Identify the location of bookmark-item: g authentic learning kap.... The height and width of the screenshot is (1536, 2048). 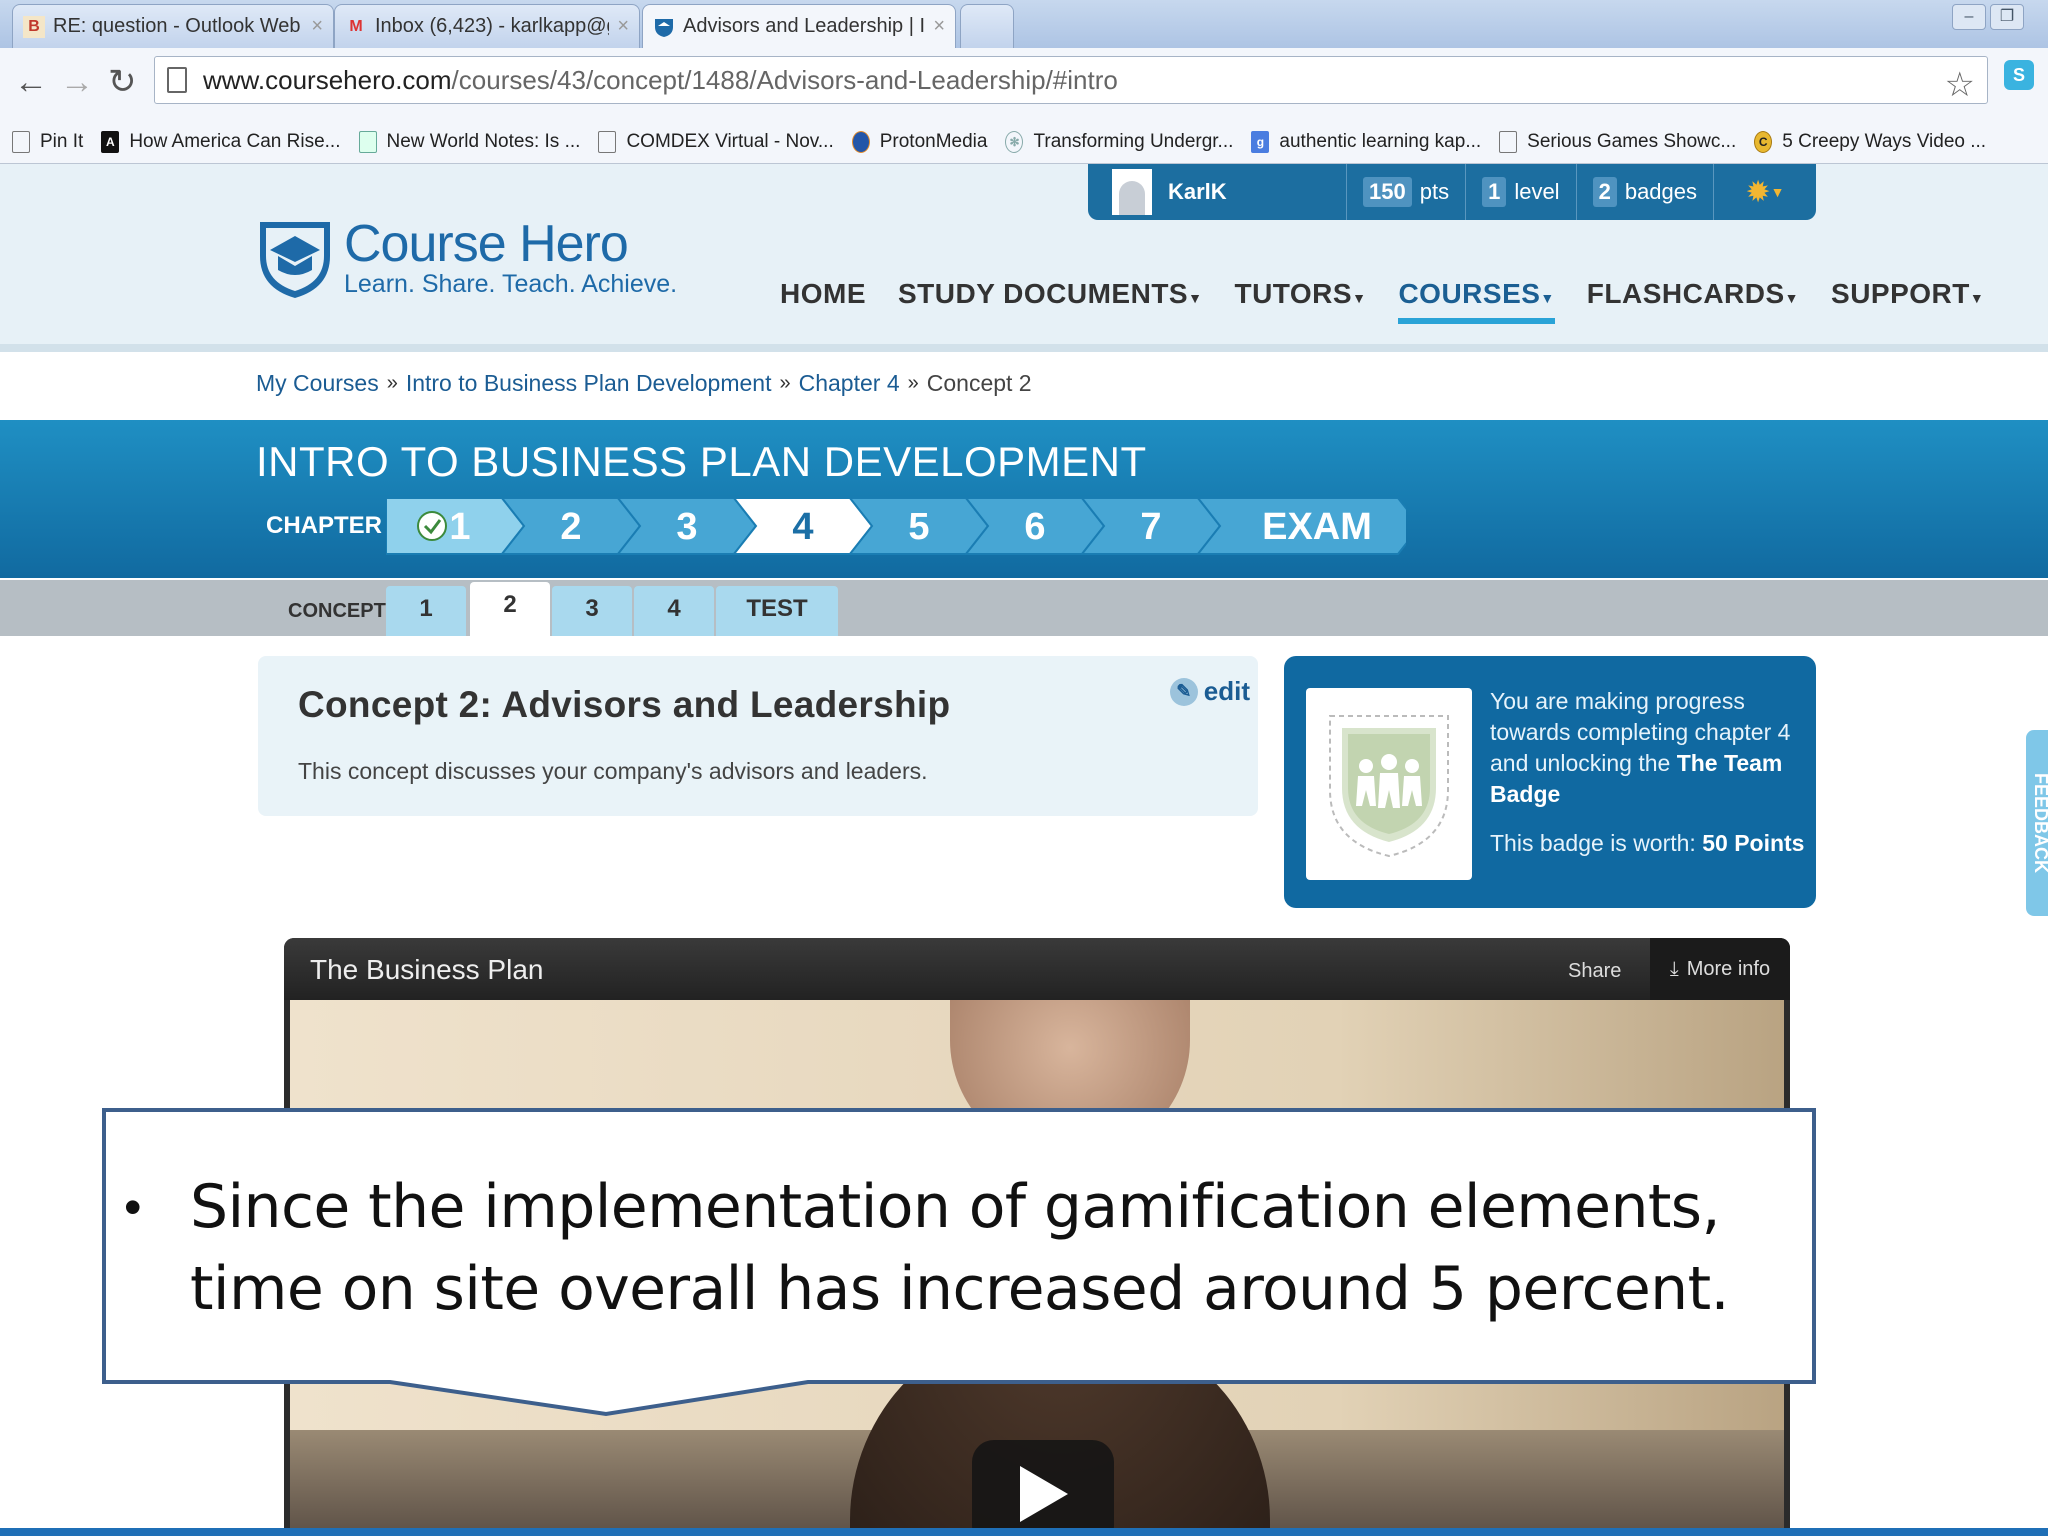
(1366, 141).